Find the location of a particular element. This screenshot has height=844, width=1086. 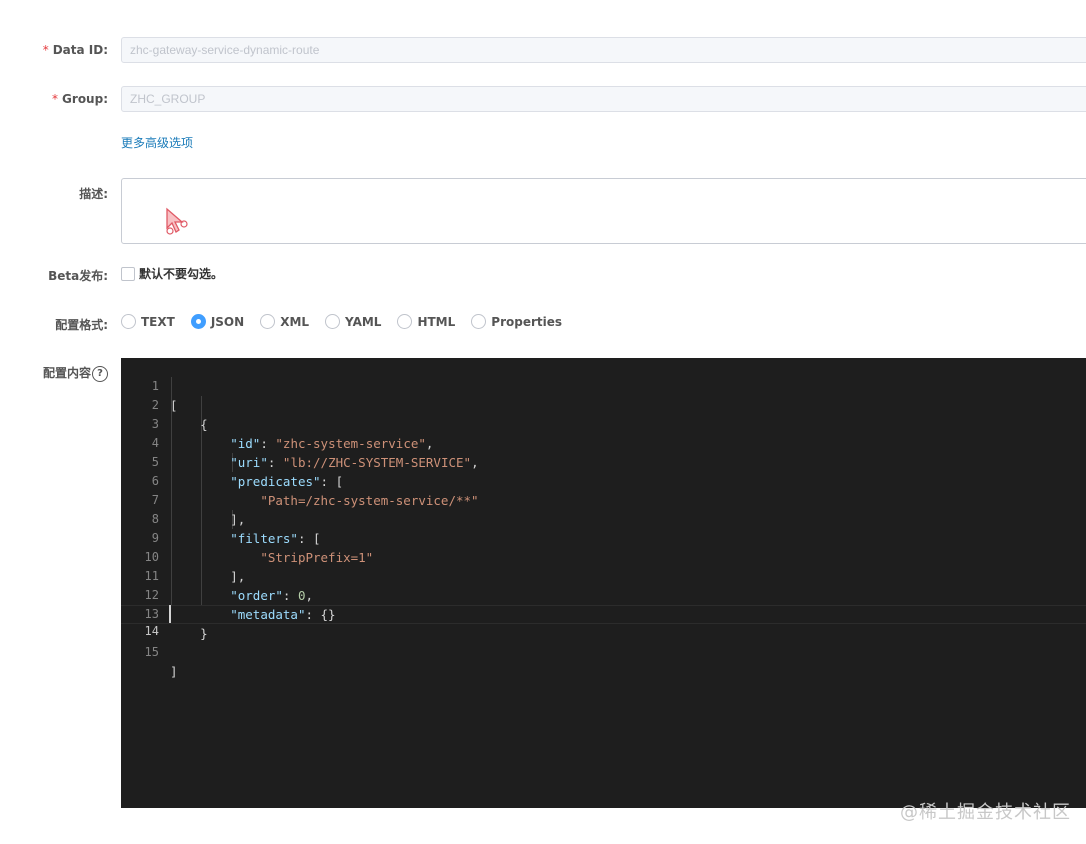

format-option-json: JSON is located at coordinates (217, 321).